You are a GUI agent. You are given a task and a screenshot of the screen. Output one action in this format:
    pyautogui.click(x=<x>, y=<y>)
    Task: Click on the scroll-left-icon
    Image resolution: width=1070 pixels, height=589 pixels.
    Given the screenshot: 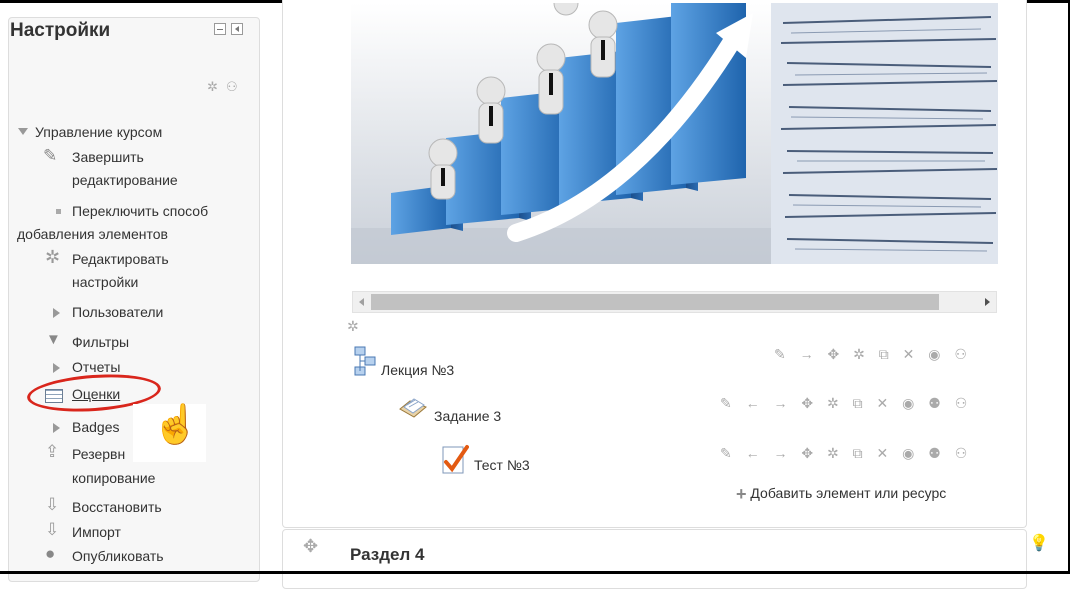 What is the action you would take?
    pyautogui.click(x=361, y=302)
    